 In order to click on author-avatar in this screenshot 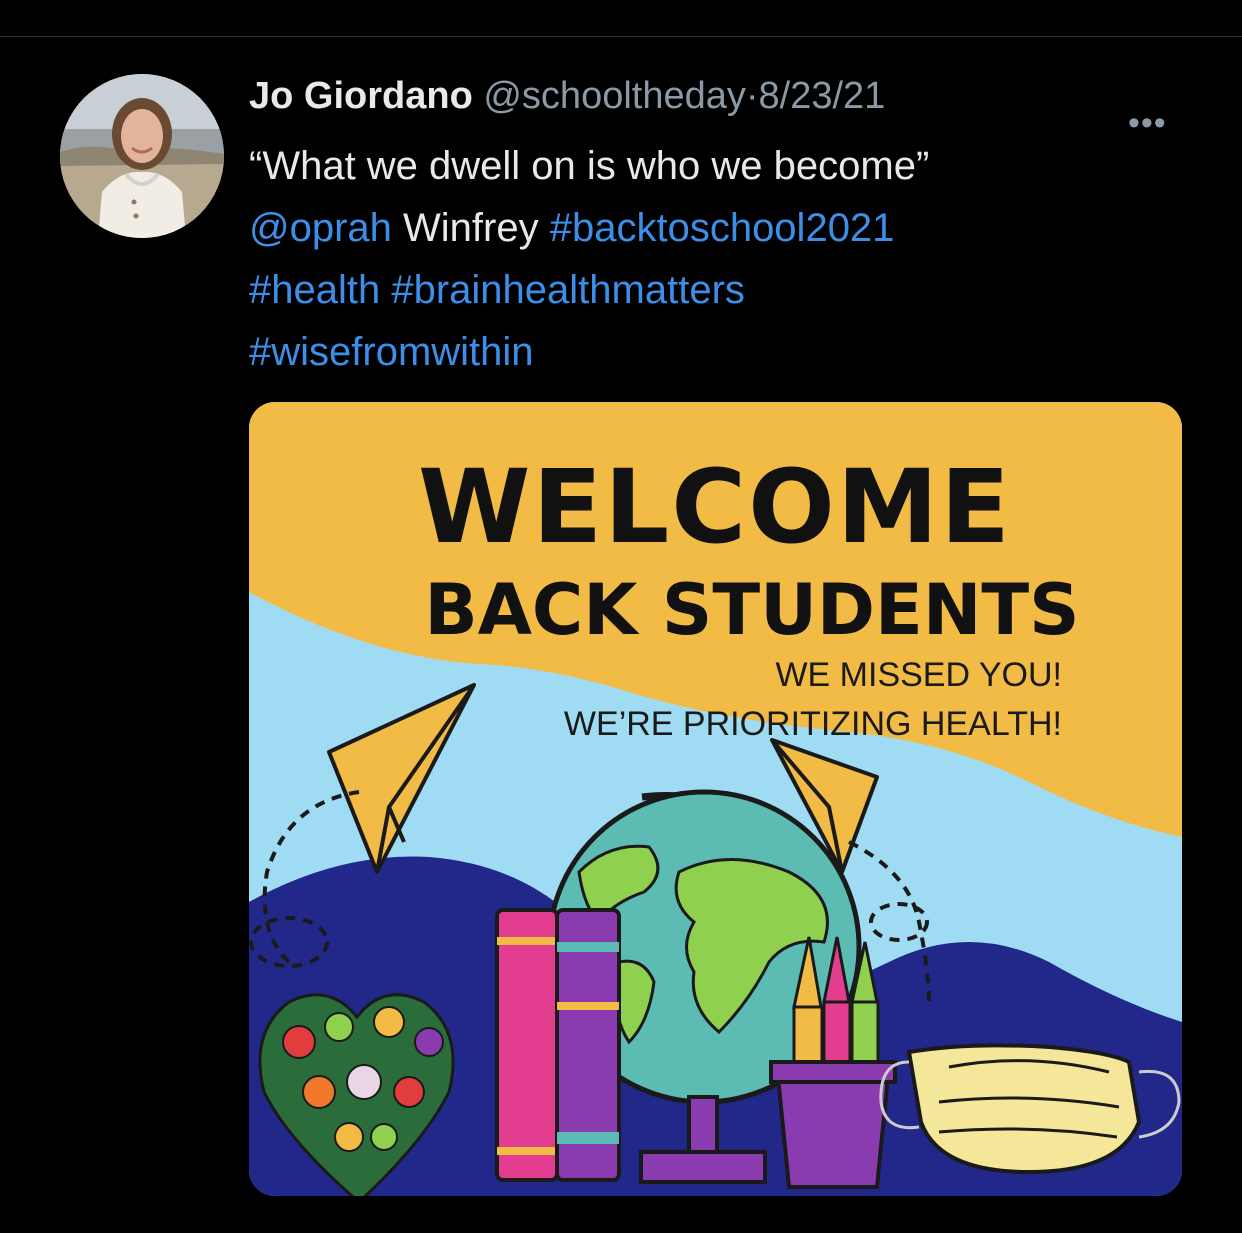, I will do `click(142, 156)`.